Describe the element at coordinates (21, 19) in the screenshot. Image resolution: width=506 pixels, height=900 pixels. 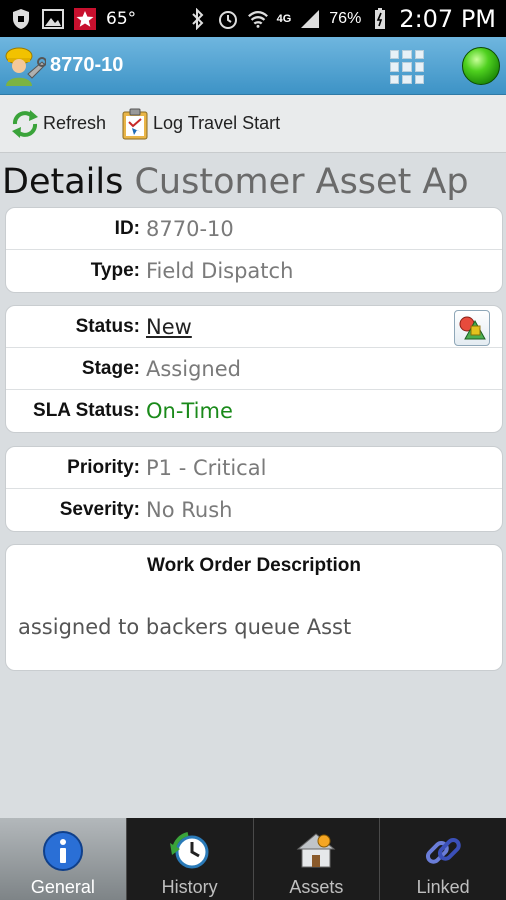
I see `shield-icon` at that location.